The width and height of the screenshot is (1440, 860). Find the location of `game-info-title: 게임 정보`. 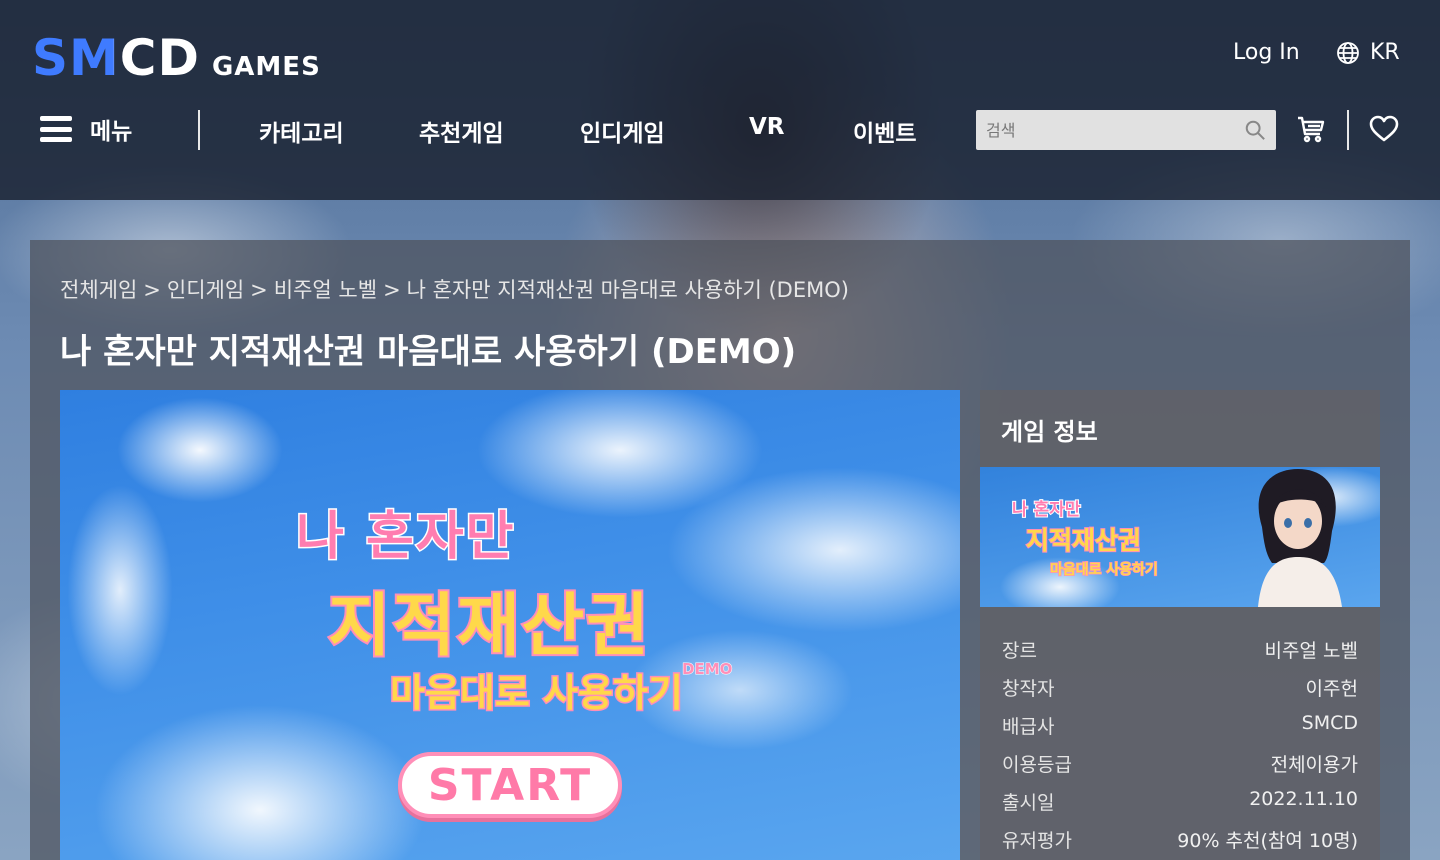

game-info-title: 게임 정보 is located at coordinates (1049, 432).